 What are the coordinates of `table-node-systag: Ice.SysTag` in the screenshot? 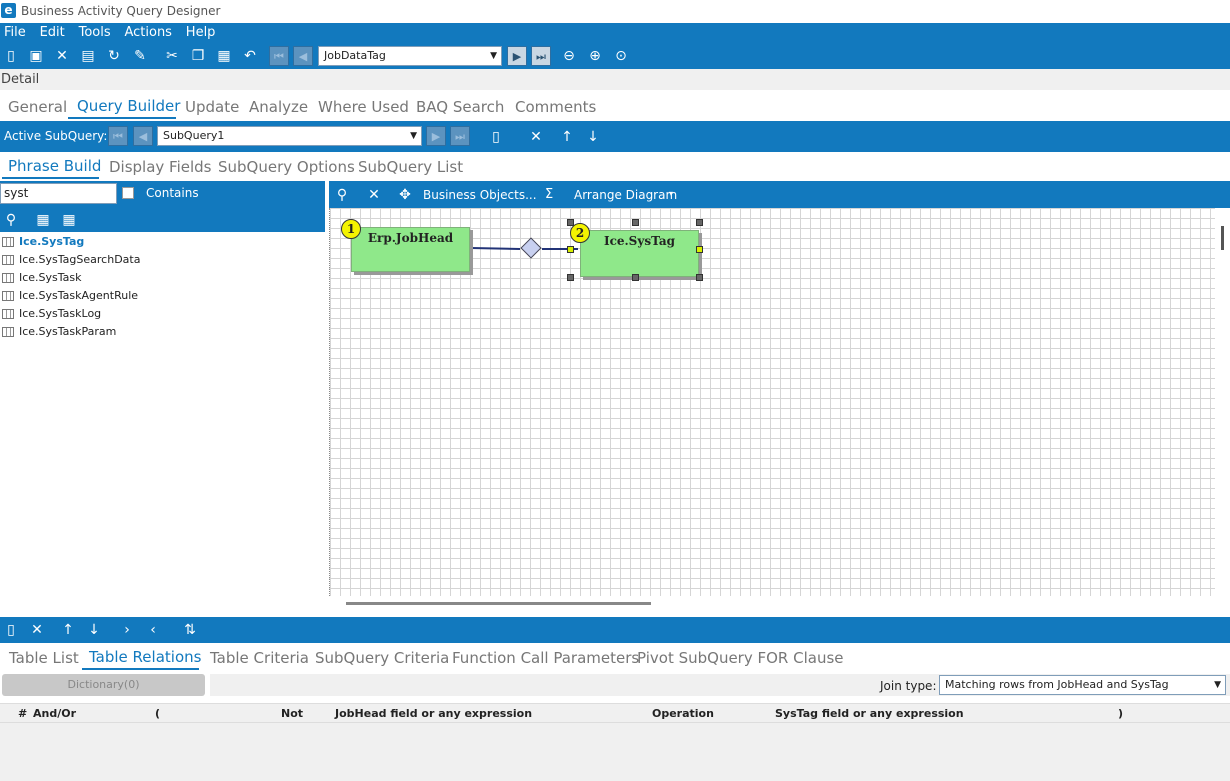 It's located at (639, 253).